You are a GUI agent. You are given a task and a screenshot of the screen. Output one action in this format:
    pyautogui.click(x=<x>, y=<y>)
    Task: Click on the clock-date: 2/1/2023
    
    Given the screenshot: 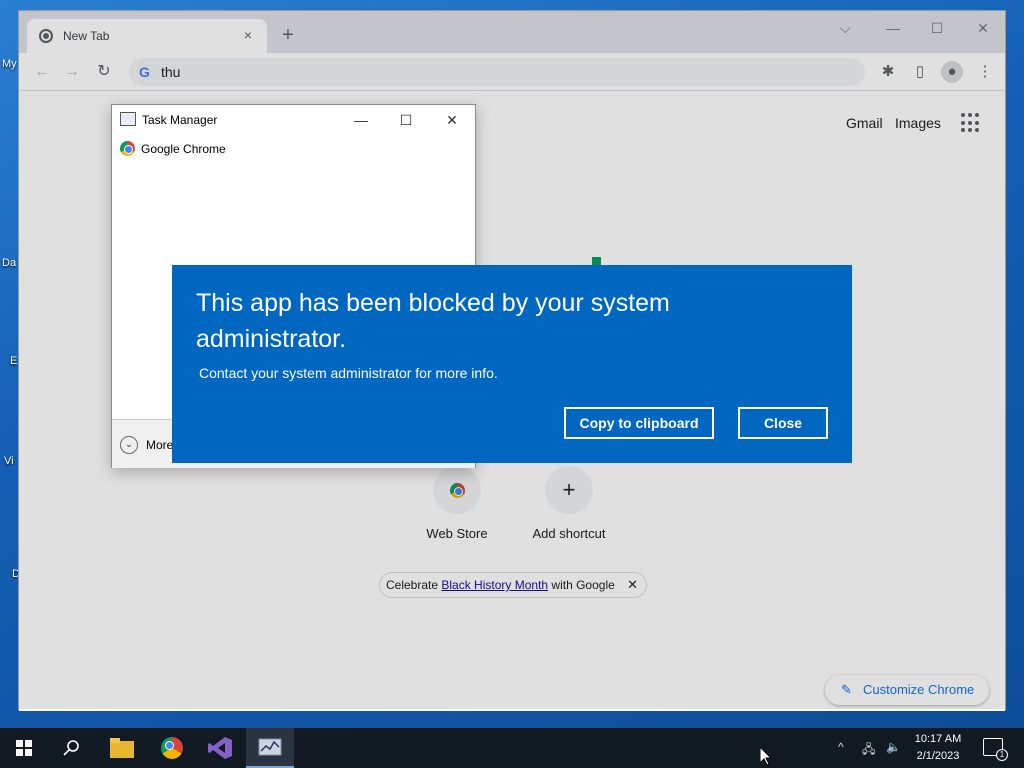 What is the action you would take?
    pyautogui.click(x=938, y=756)
    